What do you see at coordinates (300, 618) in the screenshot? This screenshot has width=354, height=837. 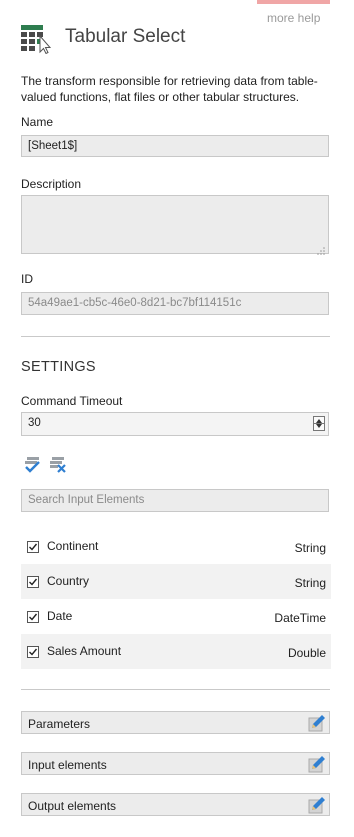 I see `element-type: DateTime` at bounding box center [300, 618].